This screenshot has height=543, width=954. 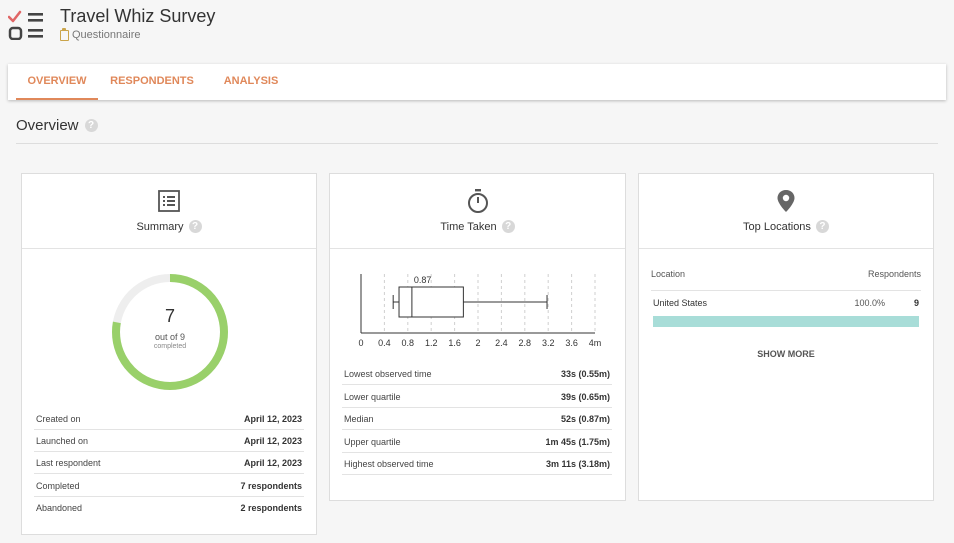 What do you see at coordinates (169, 486) in the screenshot?
I see `summary-row: Completed 7 respondents` at bounding box center [169, 486].